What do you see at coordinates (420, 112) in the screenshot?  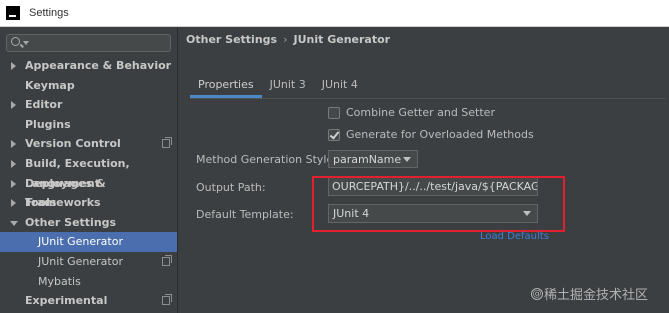 I see `combine-getter-setter-label: Combine Getter and Setter` at bounding box center [420, 112].